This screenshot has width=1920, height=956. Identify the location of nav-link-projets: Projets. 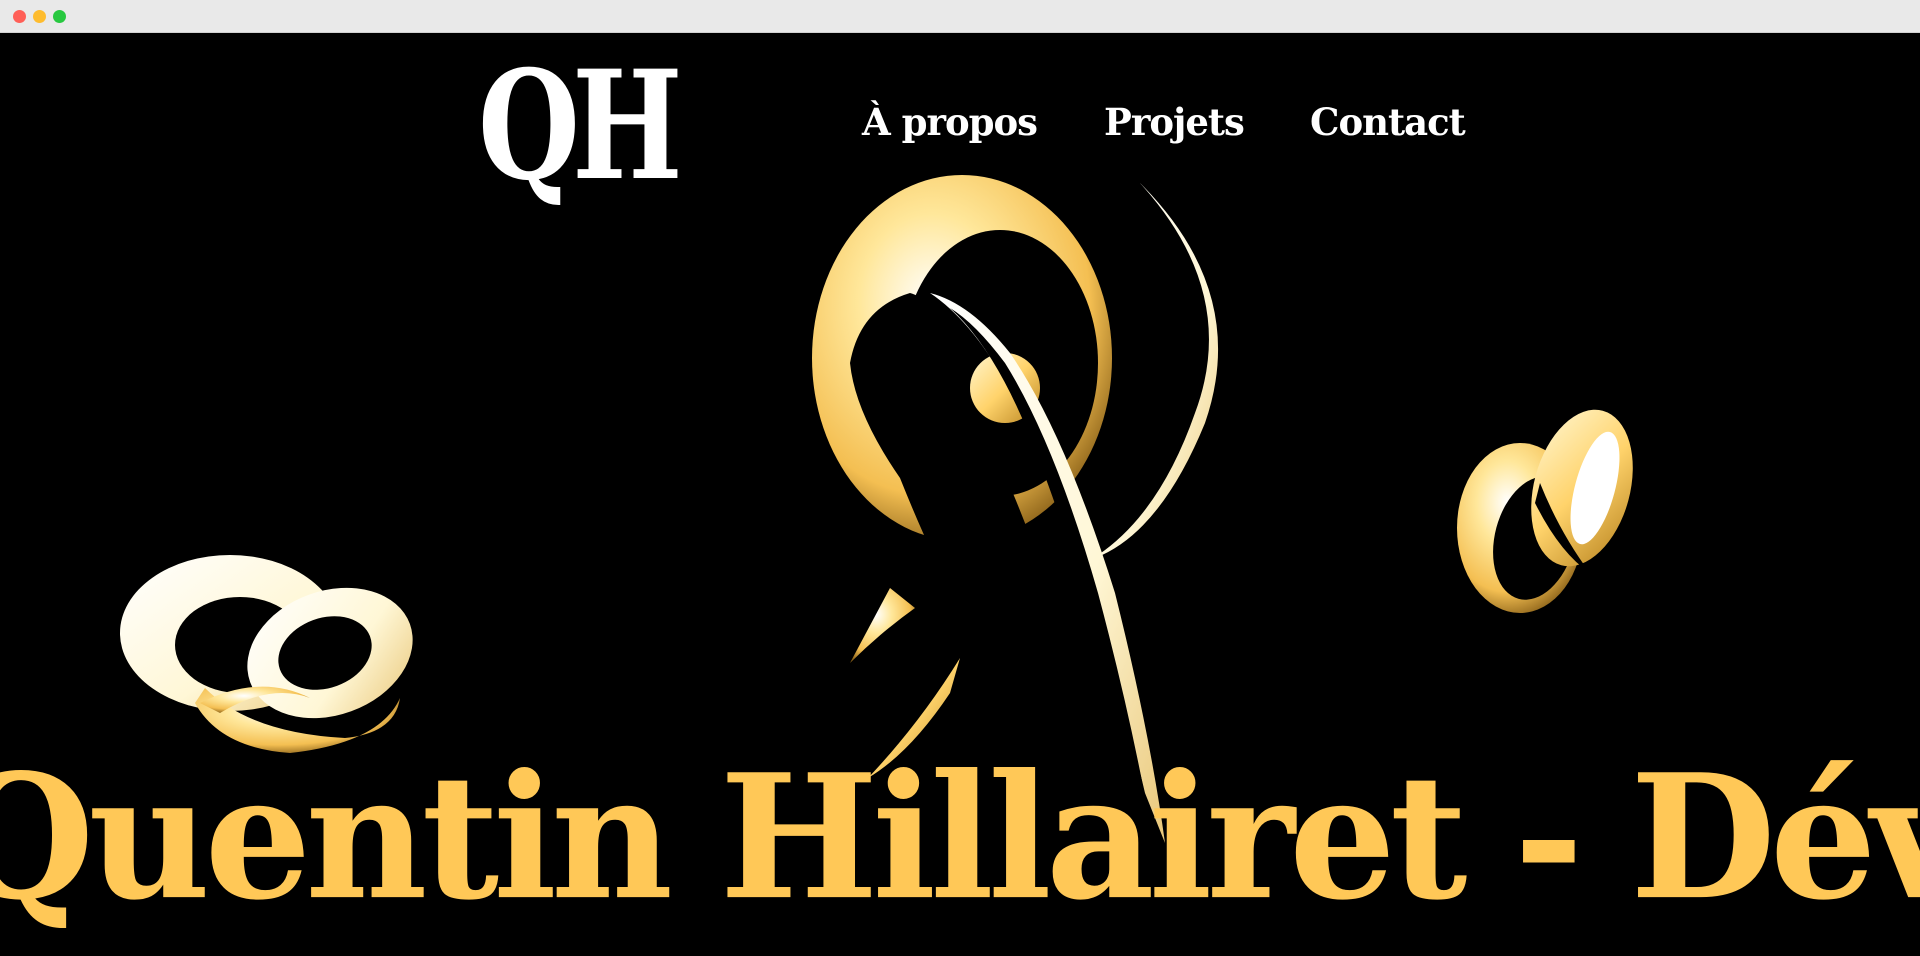
(1174, 122).